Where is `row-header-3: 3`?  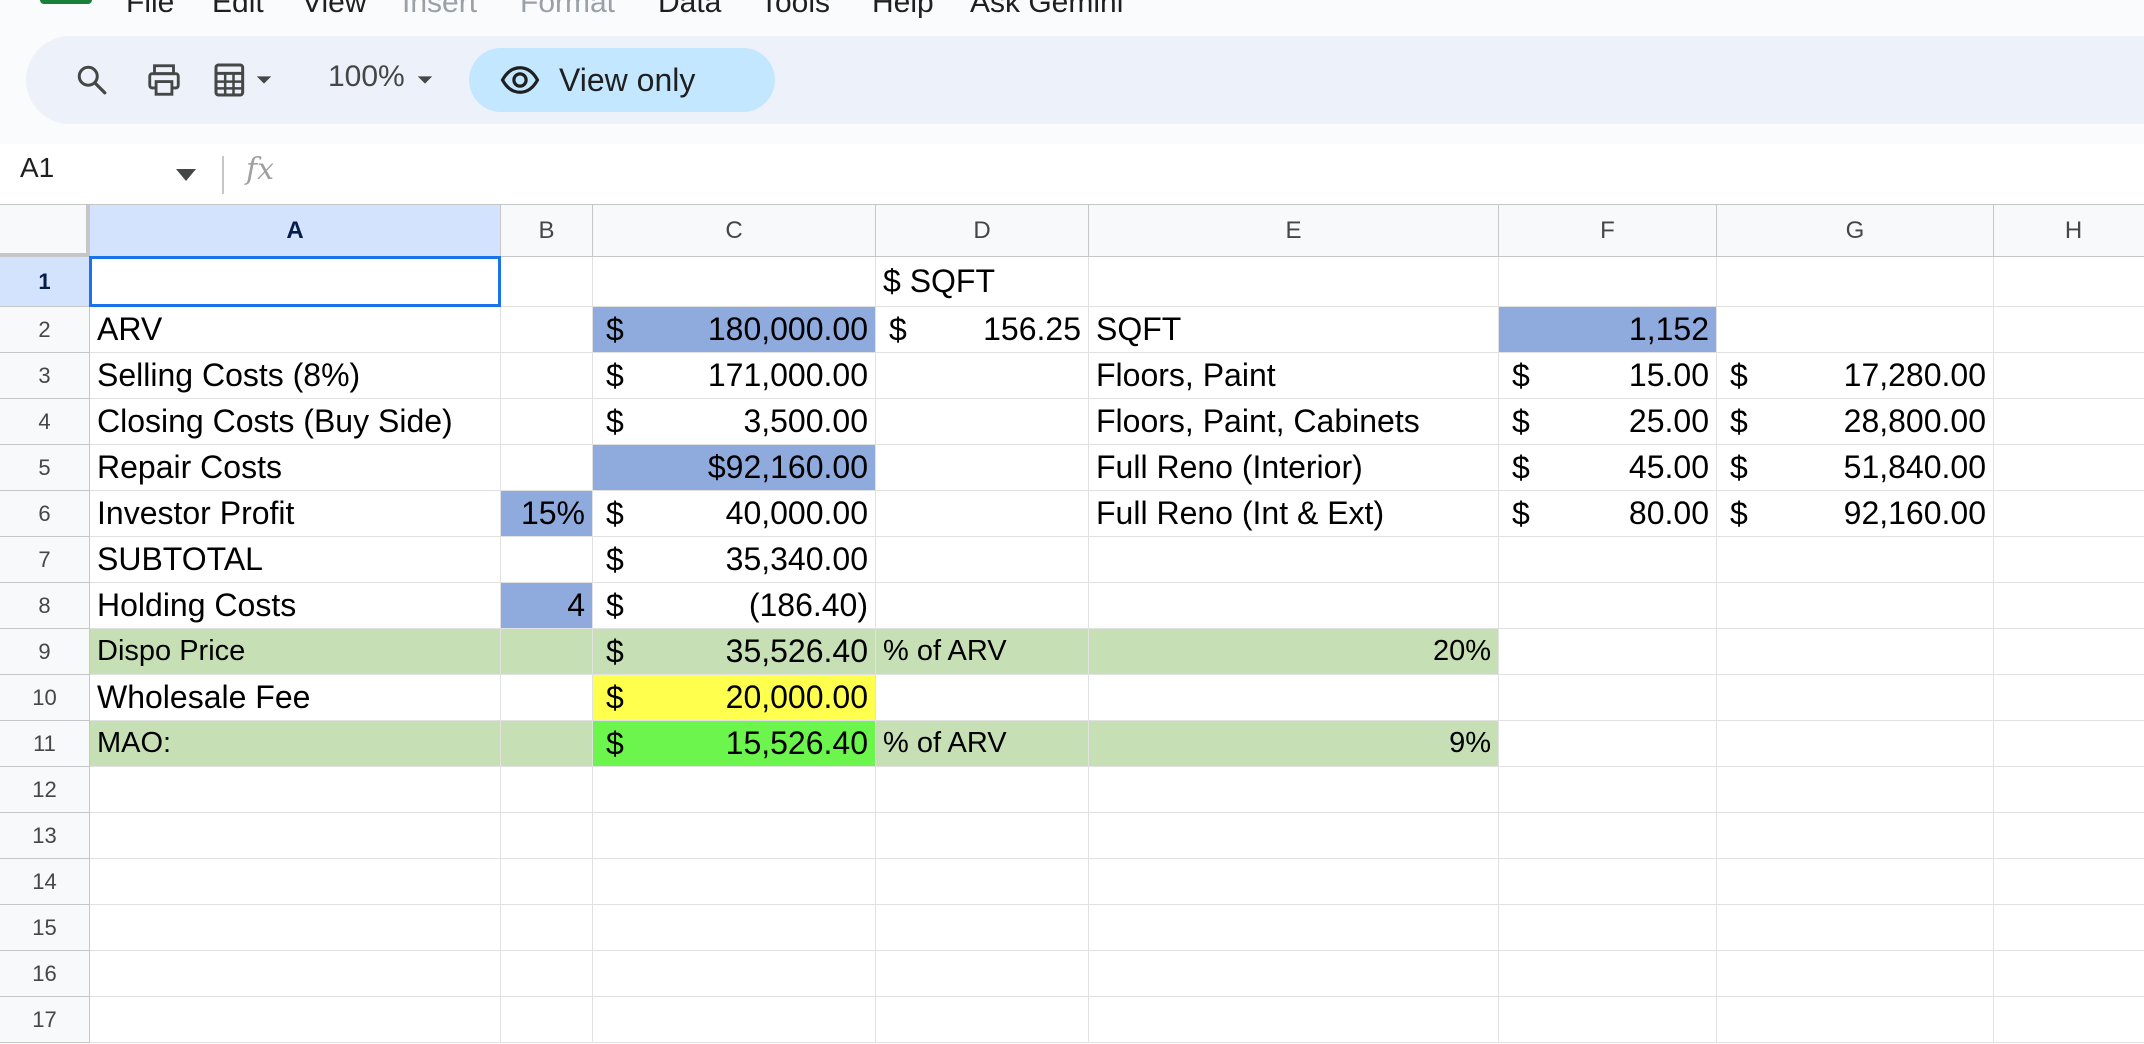 row-header-3: 3 is located at coordinates (45, 376).